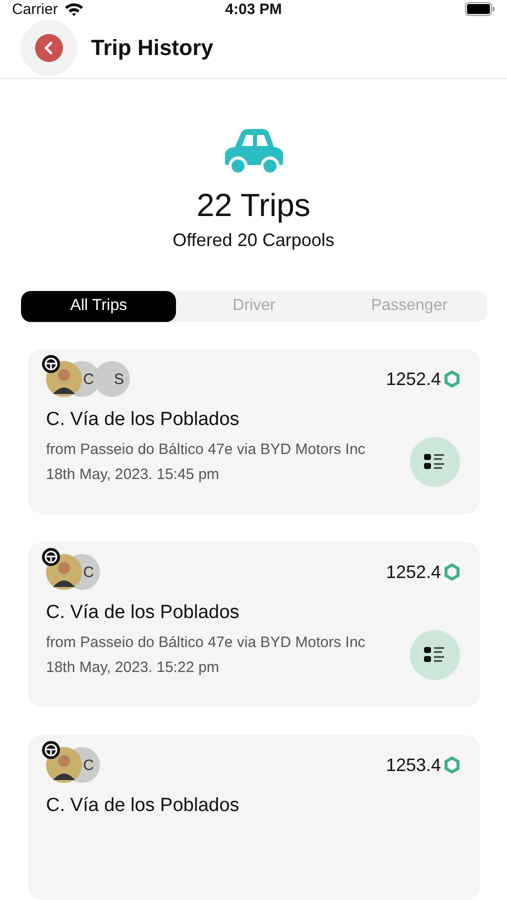 Image resolution: width=507 pixels, height=900 pixels. Describe the element at coordinates (35, 9) in the screenshot. I see `carrier-label: Carrier` at that location.